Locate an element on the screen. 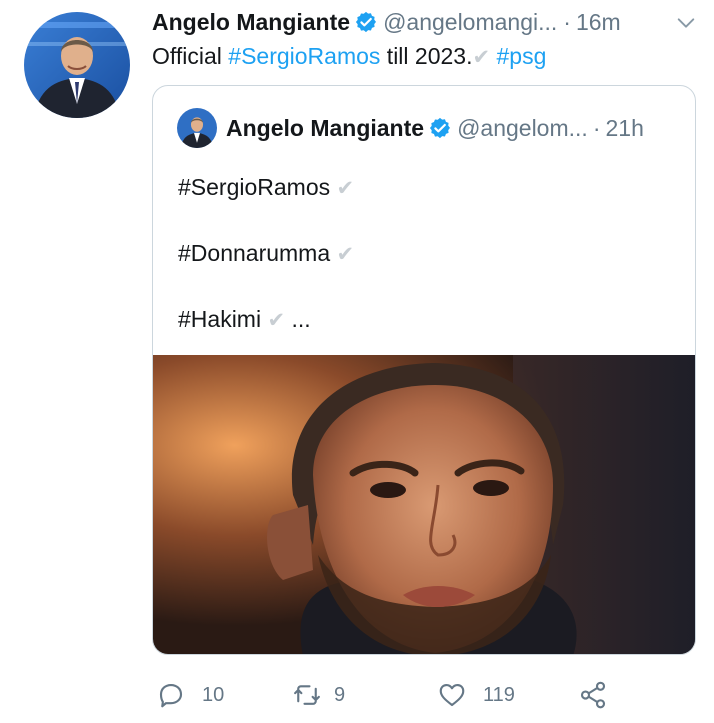 This screenshot has width=714, height=723. reply-count: 10 is located at coordinates (213, 694).